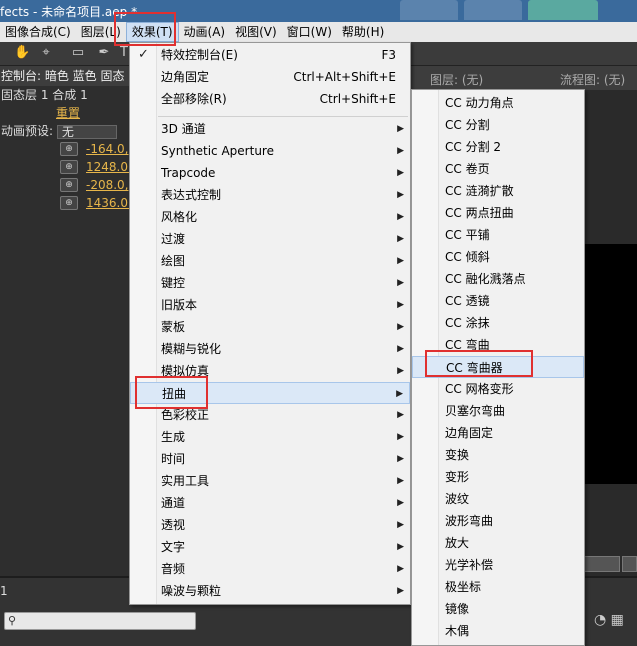  What do you see at coordinates (270, 569) in the screenshot?
I see `menu-item-category: 音频 ▶` at bounding box center [270, 569].